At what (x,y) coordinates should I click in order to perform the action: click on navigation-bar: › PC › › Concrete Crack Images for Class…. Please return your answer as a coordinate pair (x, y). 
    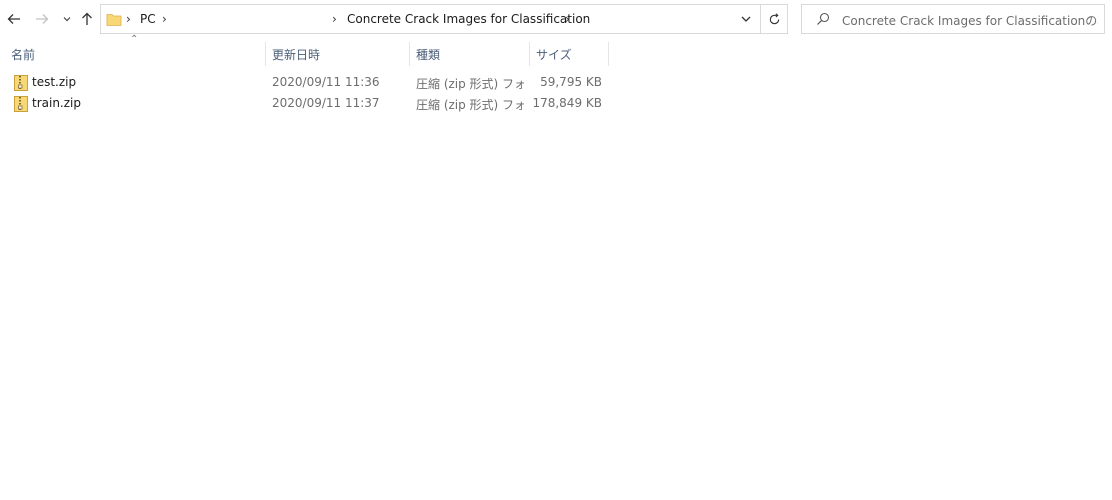
    Looking at the image, I should click on (556, 19).